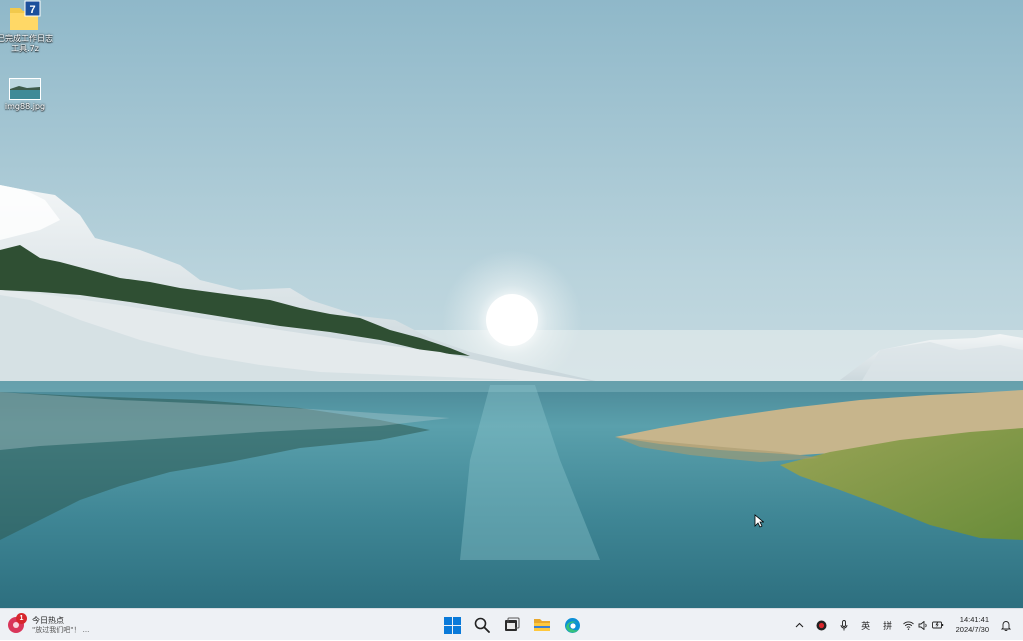 This screenshot has height=641, width=1023. Describe the element at coordinates (937, 625) in the screenshot. I see `battery-icon` at that location.